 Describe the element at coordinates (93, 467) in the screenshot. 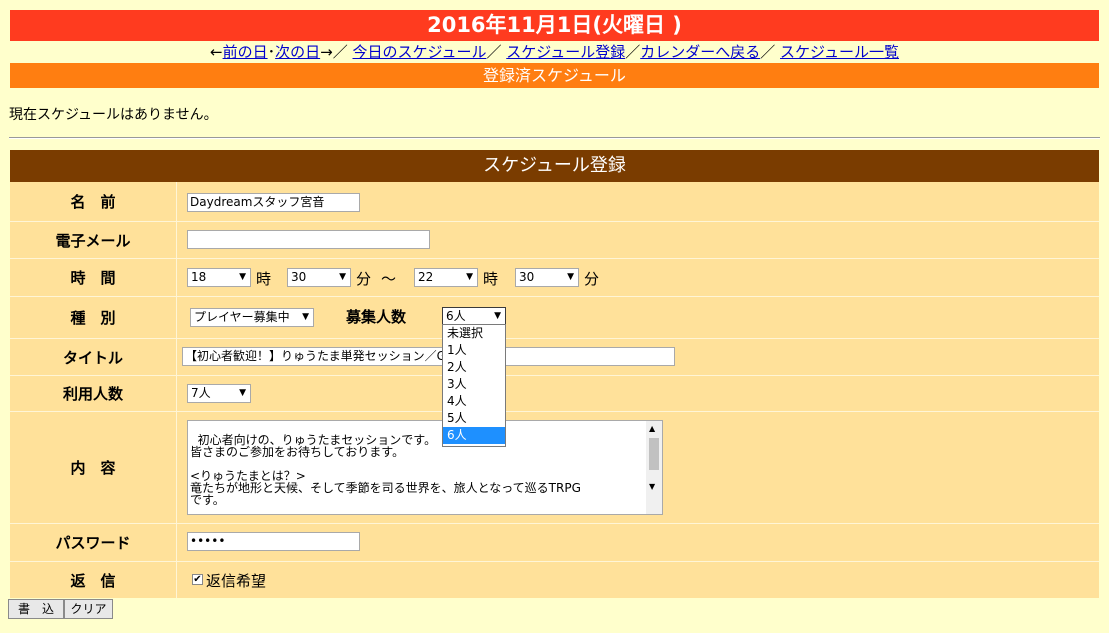

I see `content-label: 内 容` at that location.